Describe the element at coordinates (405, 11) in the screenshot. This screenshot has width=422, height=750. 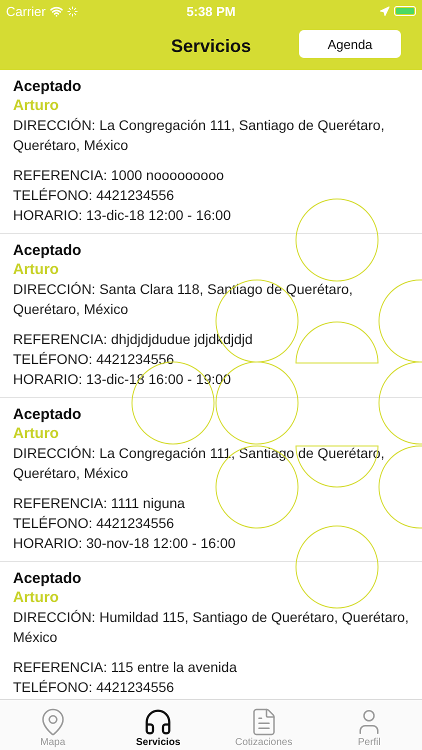
I see `battery-icon` at that location.